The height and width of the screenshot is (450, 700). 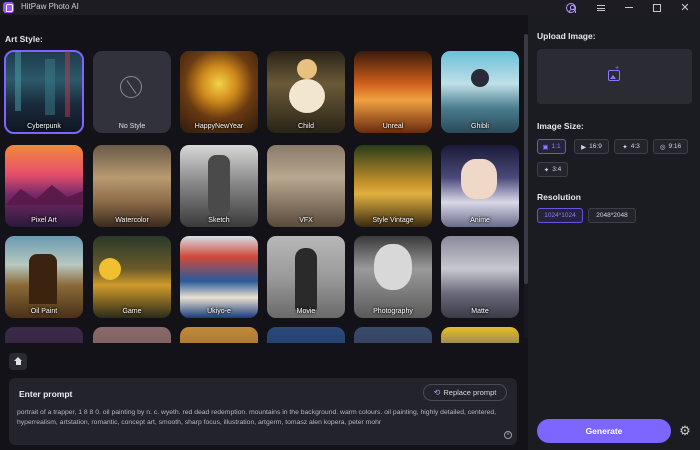 What do you see at coordinates (132, 220) in the screenshot?
I see `style-label: Watercolor` at bounding box center [132, 220].